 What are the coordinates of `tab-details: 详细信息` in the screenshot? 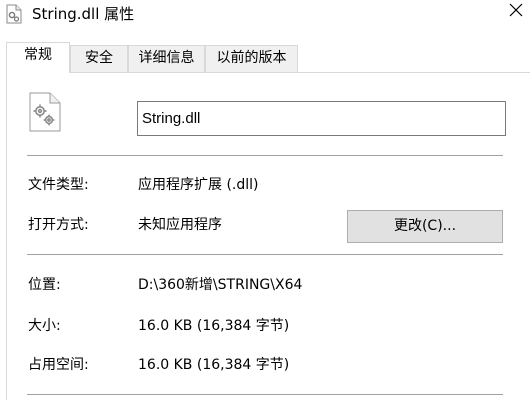 It's located at (166, 58).